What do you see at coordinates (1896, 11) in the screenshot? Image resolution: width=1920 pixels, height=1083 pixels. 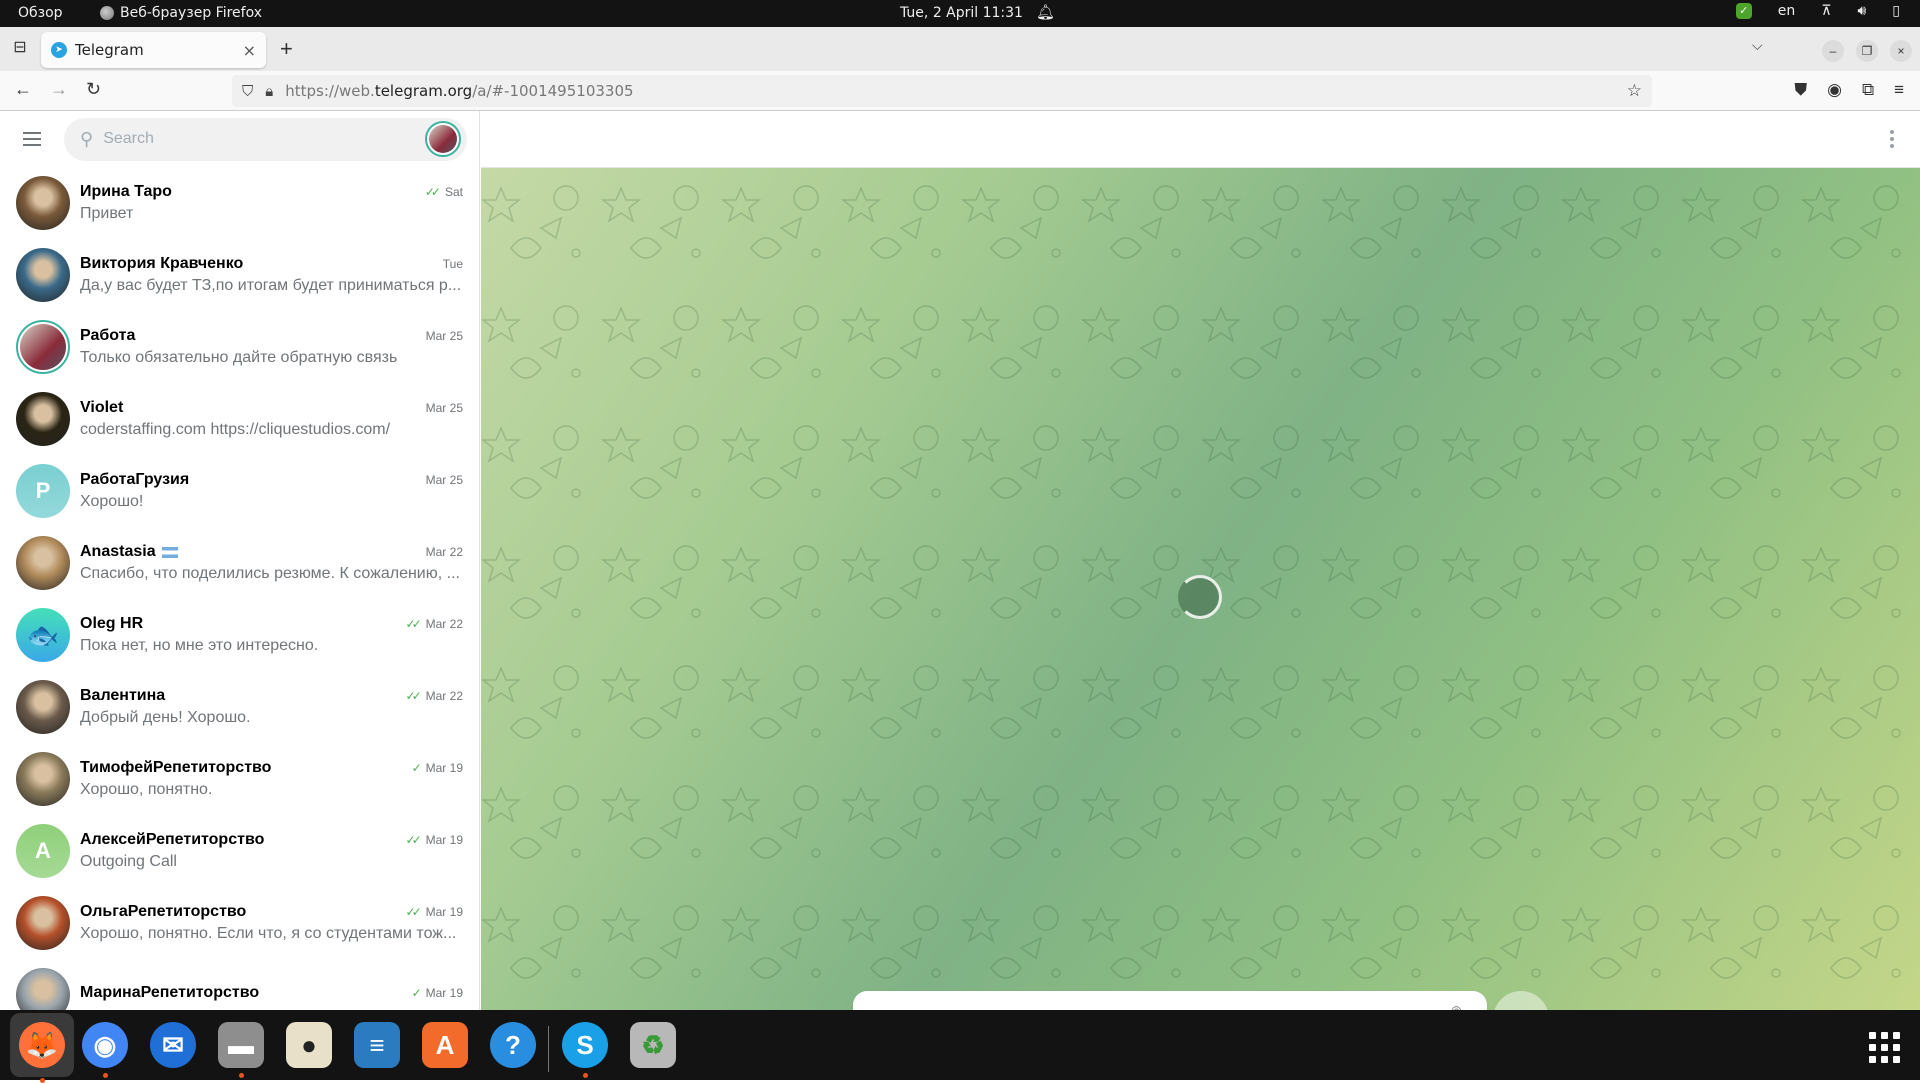 I see `battery-icon: ▯` at bounding box center [1896, 11].